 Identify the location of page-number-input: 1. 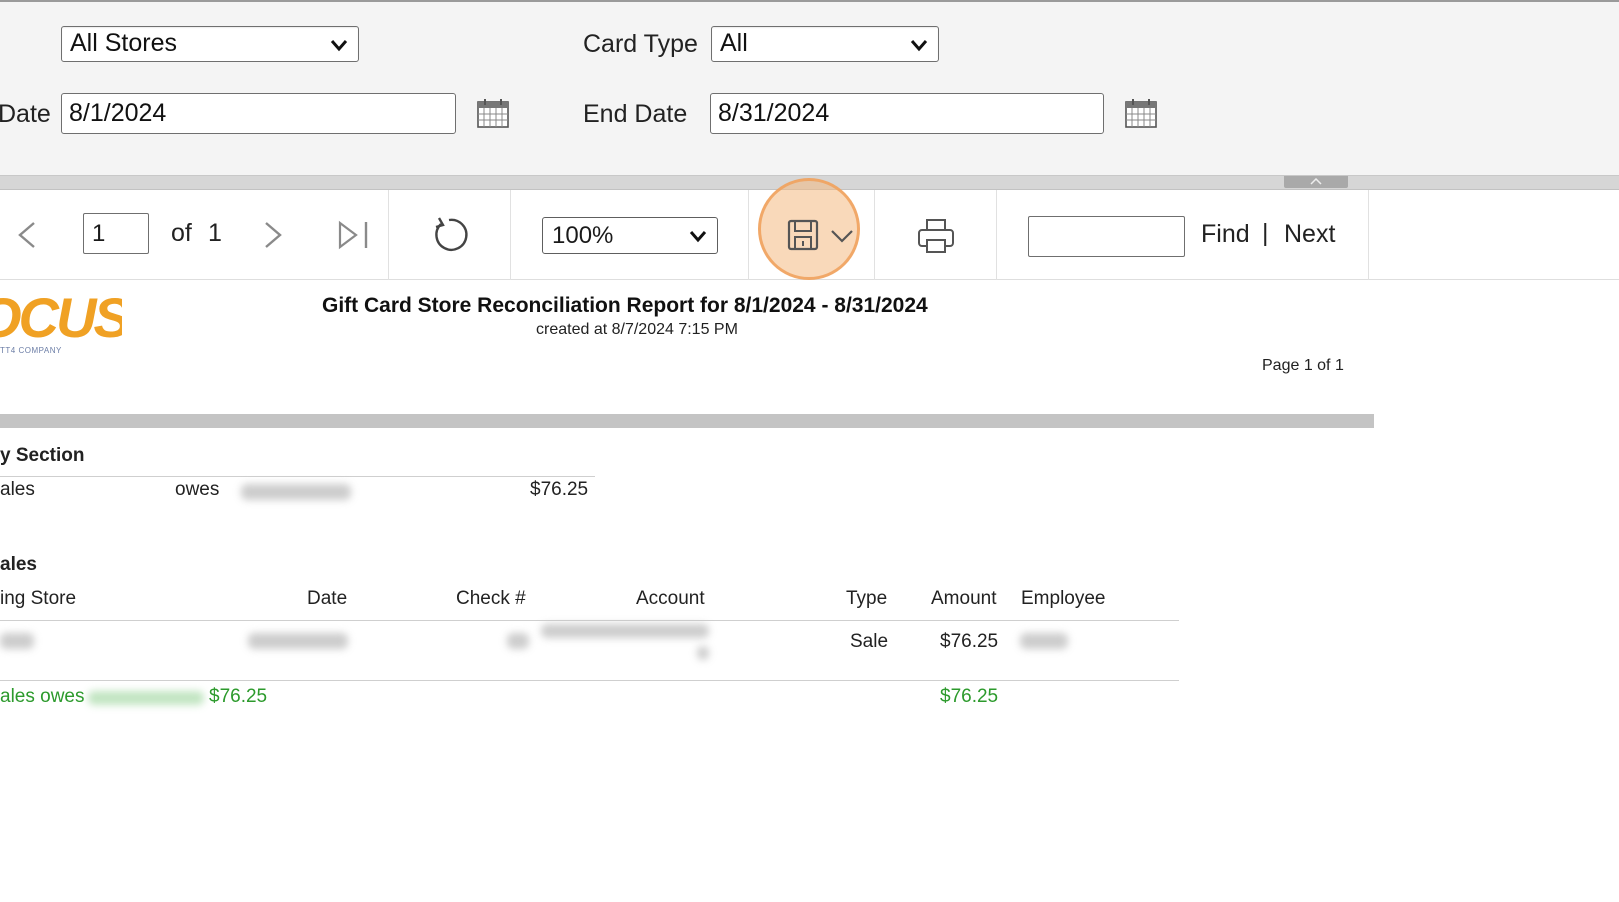
(116, 233).